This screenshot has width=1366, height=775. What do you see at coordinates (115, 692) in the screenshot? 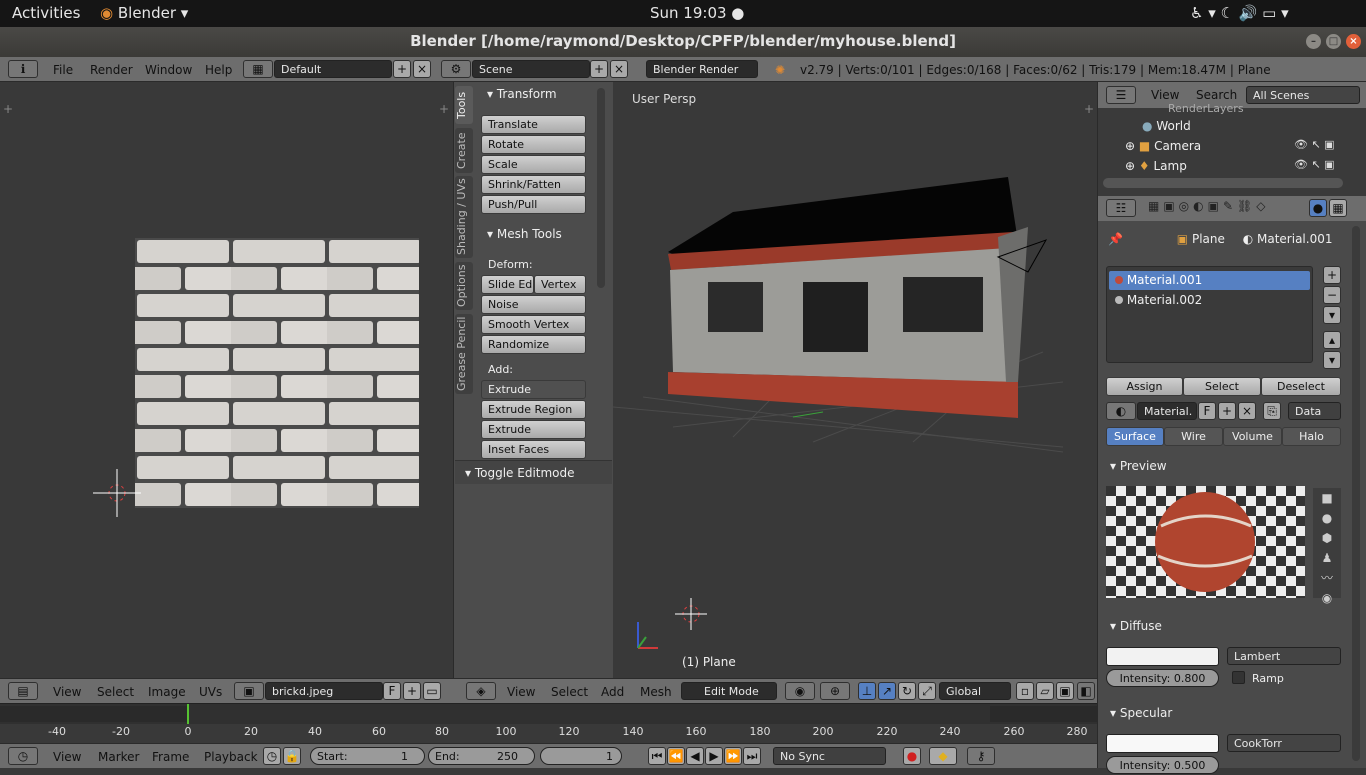
I see `uv-menu-select: Select` at bounding box center [115, 692].